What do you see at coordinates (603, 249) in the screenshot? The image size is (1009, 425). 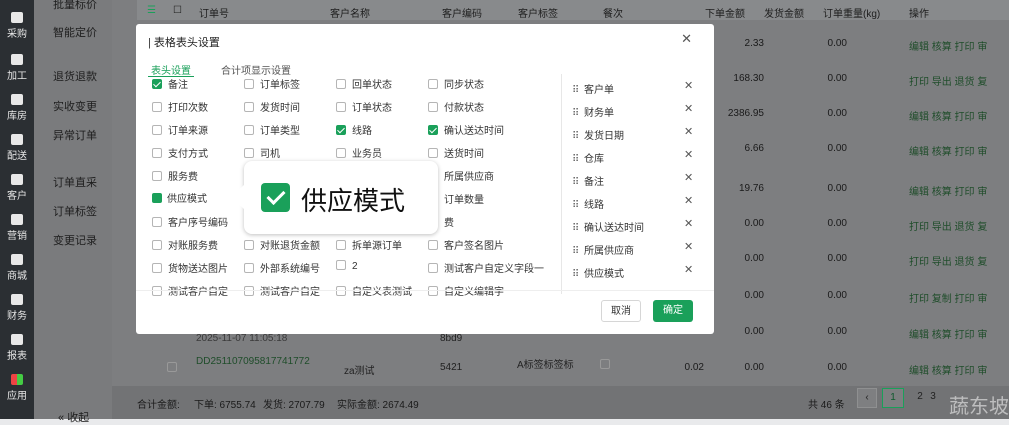 I see `selected-column-item: ⠿ 所属供应商` at bounding box center [603, 249].